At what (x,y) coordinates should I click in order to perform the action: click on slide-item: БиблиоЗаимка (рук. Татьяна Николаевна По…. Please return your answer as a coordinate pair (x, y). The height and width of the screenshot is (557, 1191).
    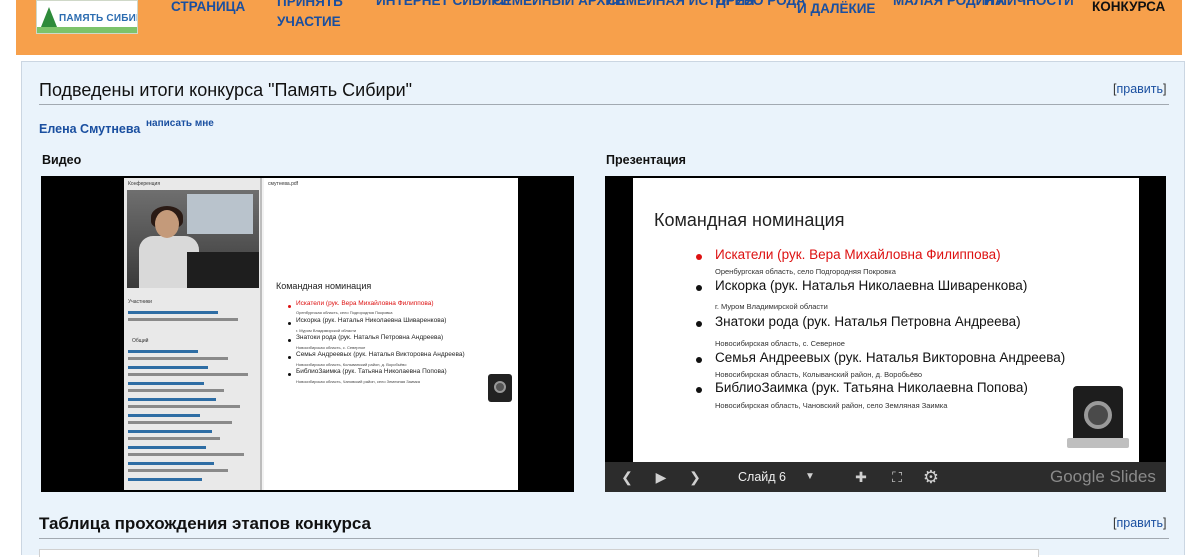
    Looking at the image, I should click on (871, 387).